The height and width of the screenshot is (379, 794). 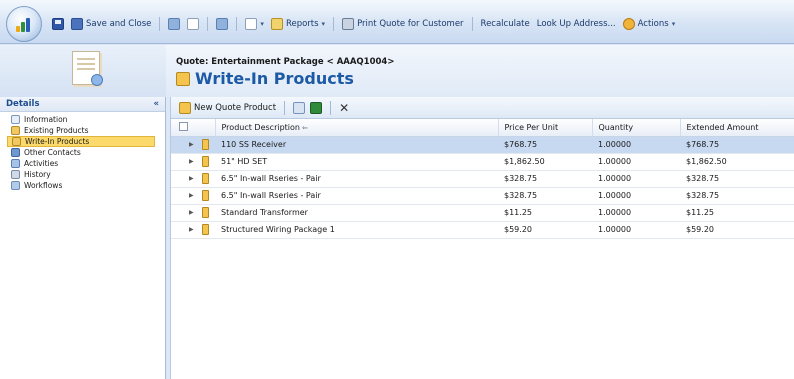 What do you see at coordinates (81, 130) in the screenshot?
I see `nav-item-existing-products: Existing Products` at bounding box center [81, 130].